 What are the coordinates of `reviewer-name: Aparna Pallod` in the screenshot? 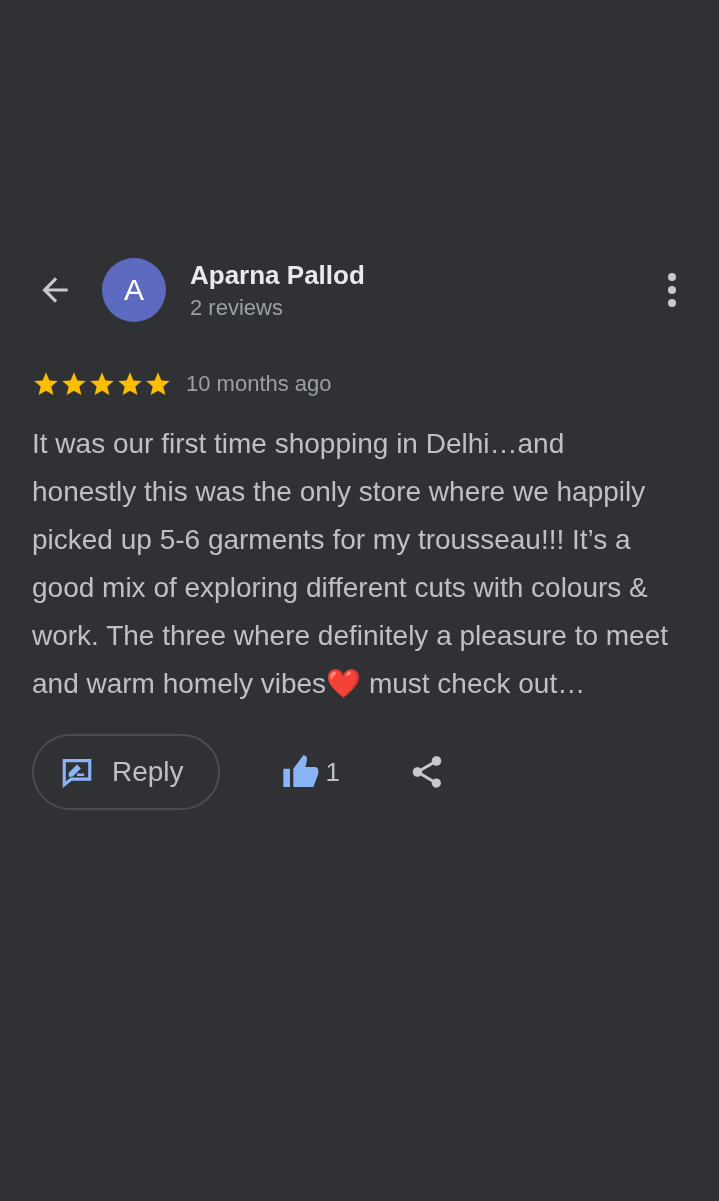 It's located at (428, 275).